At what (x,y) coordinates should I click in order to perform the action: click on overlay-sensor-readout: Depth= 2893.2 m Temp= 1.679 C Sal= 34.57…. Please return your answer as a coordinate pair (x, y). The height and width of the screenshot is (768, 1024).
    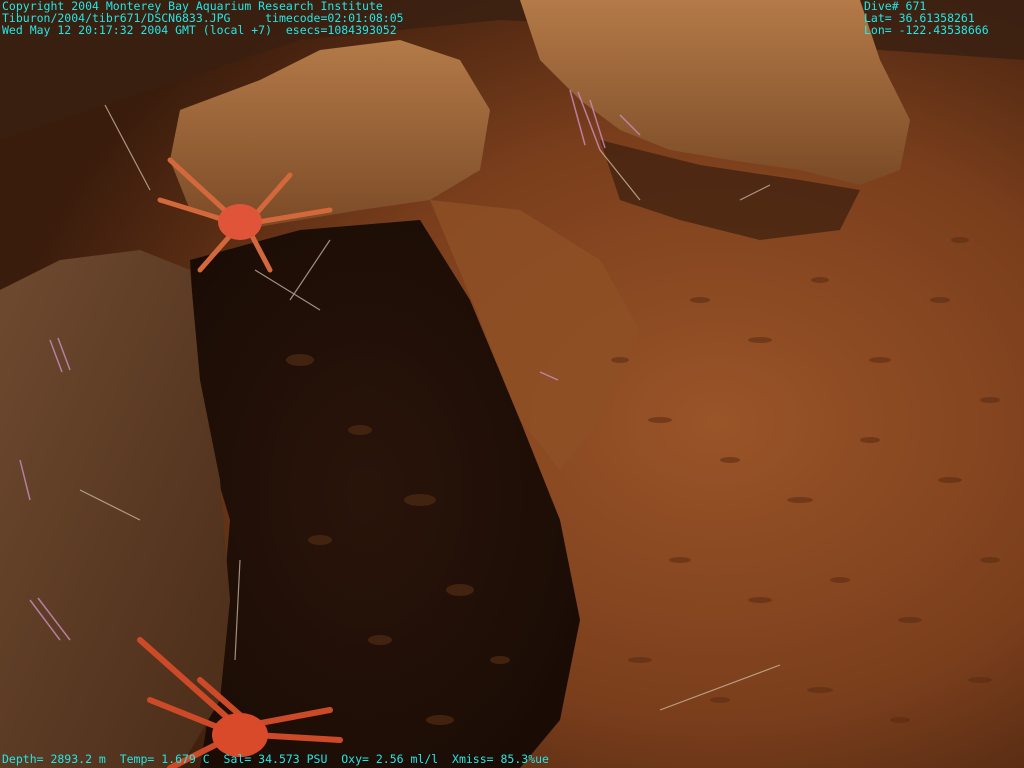
    Looking at the image, I should click on (275, 759).